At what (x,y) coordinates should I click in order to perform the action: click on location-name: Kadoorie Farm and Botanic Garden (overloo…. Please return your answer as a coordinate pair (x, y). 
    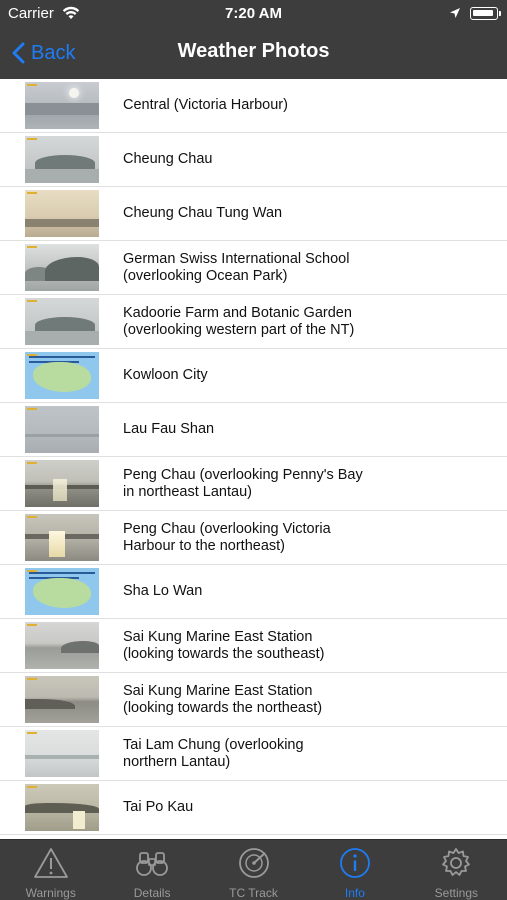
    Looking at the image, I should click on (305, 322).